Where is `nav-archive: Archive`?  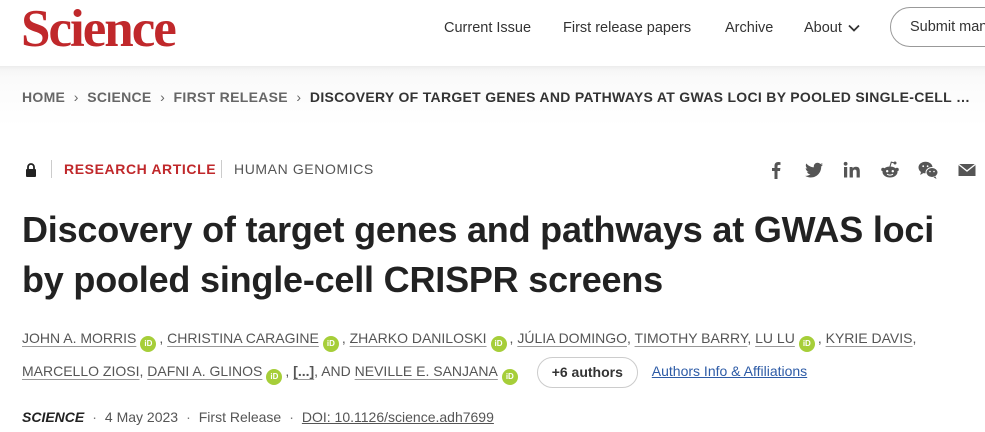
nav-archive: Archive is located at coordinates (749, 28).